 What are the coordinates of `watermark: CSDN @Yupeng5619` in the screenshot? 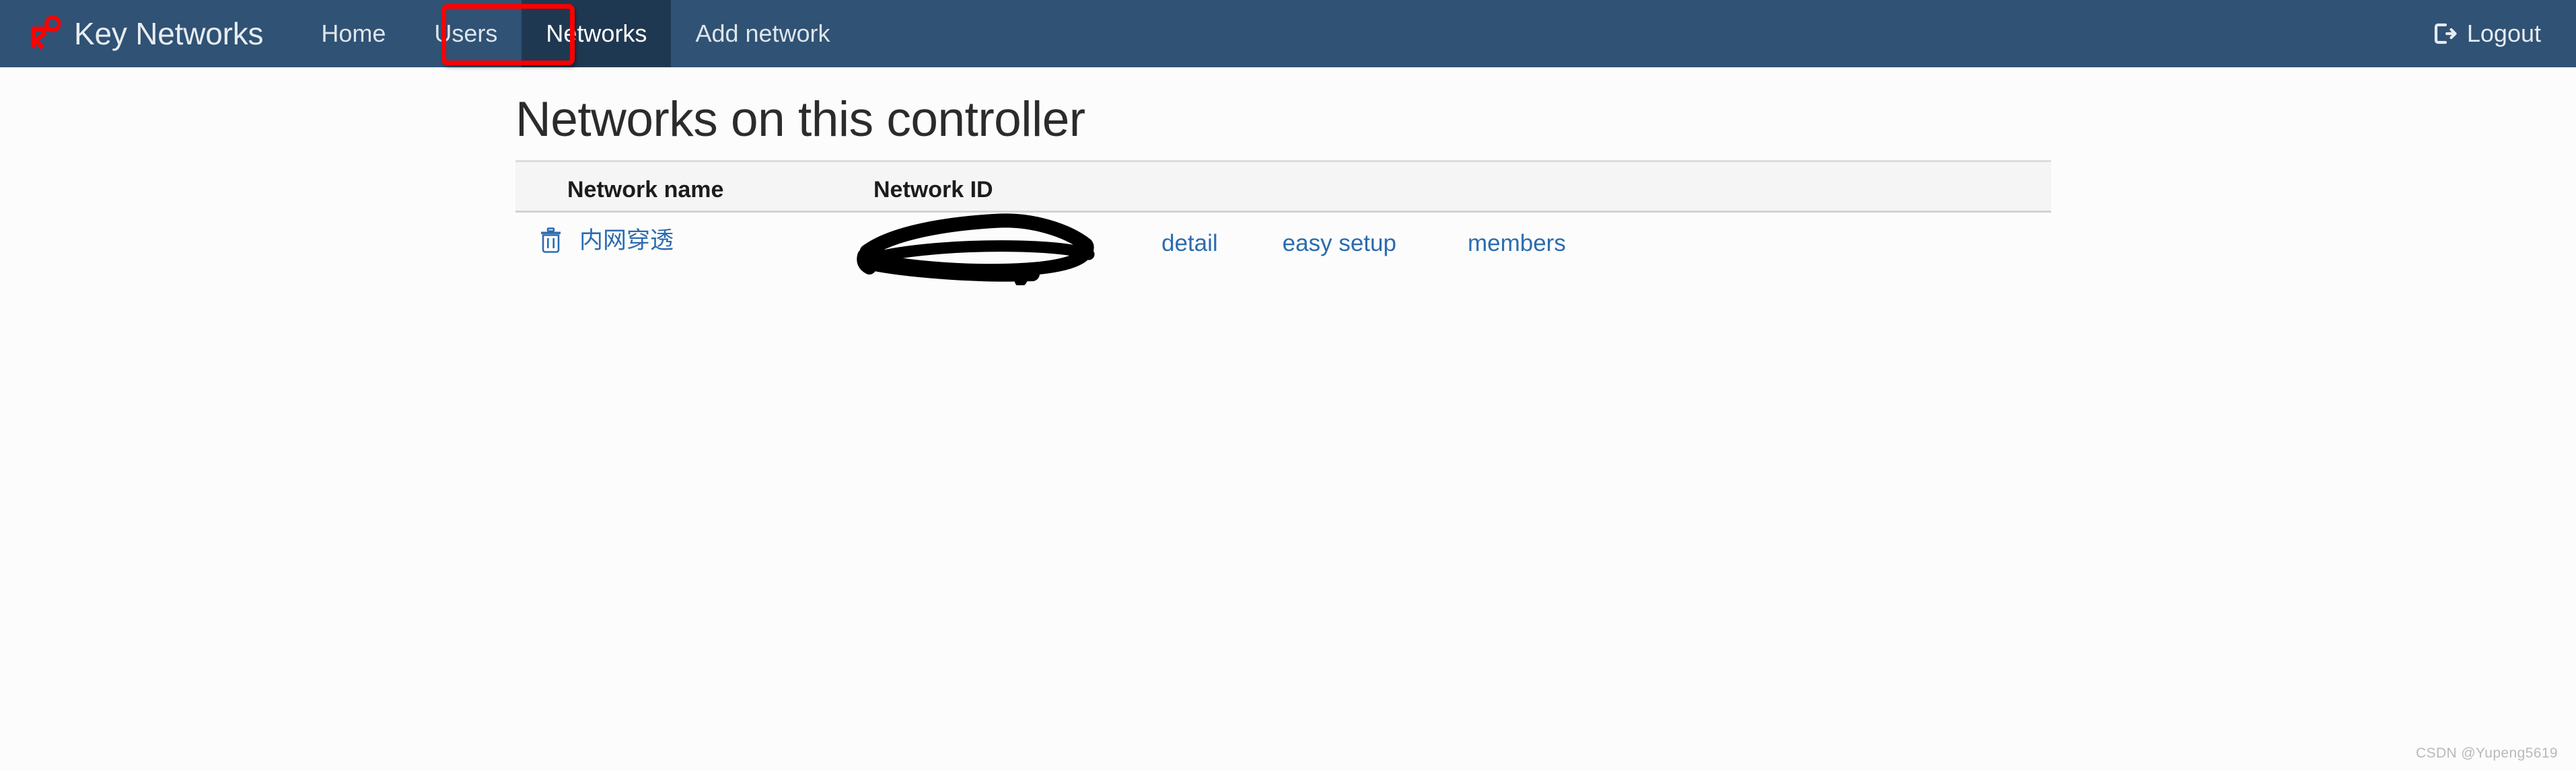 It's located at (2486, 753).